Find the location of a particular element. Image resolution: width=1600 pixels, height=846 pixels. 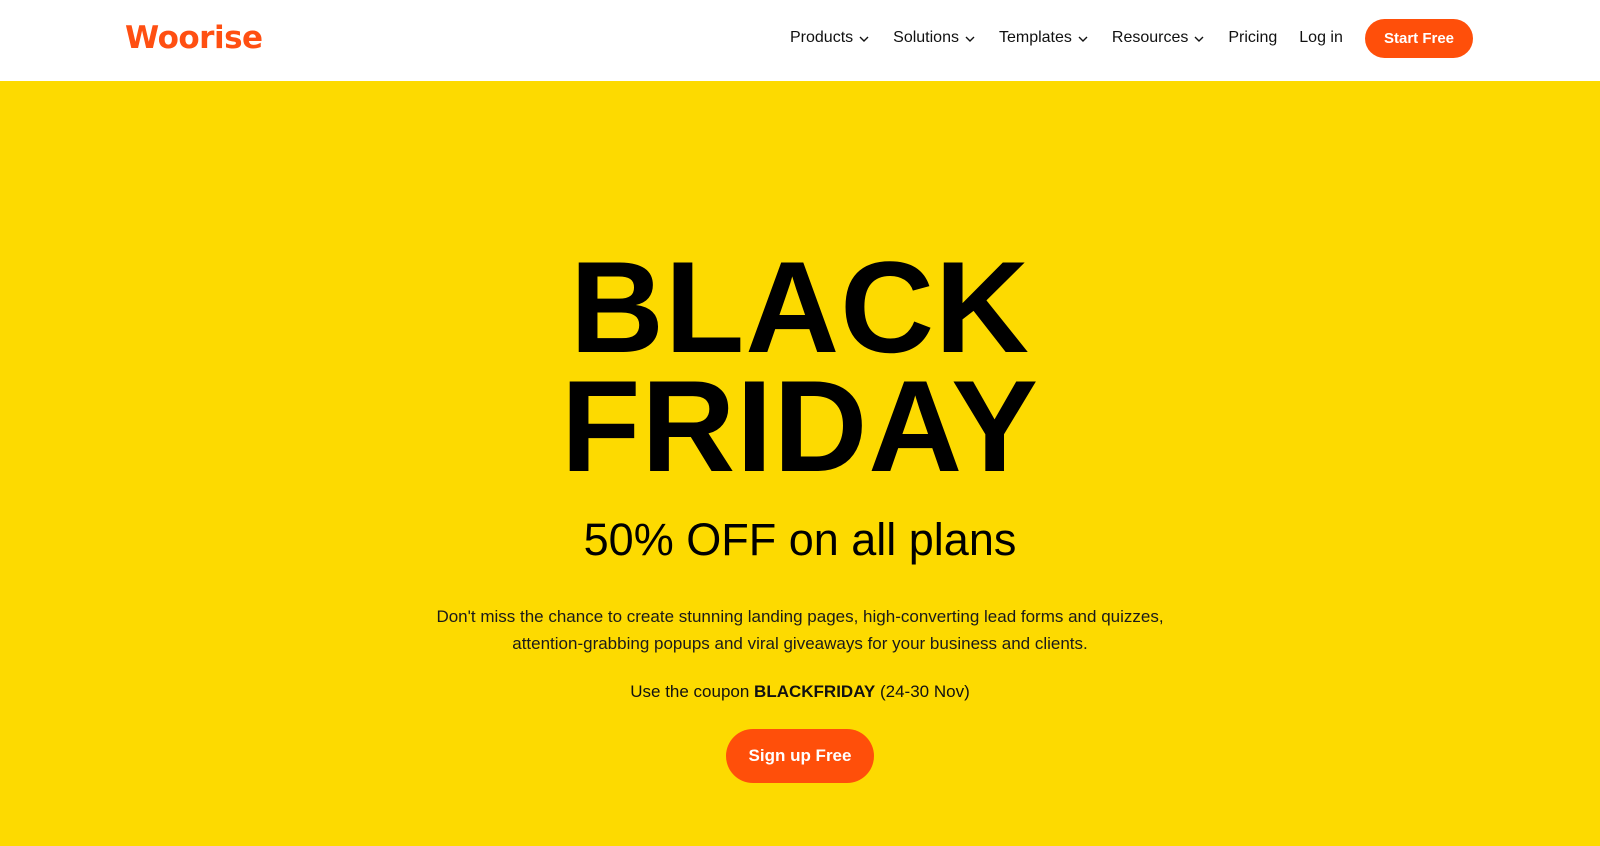

coupon-text: Use the coupon BLACKFRIDAY (24-30 Nov) is located at coordinates (800, 692).